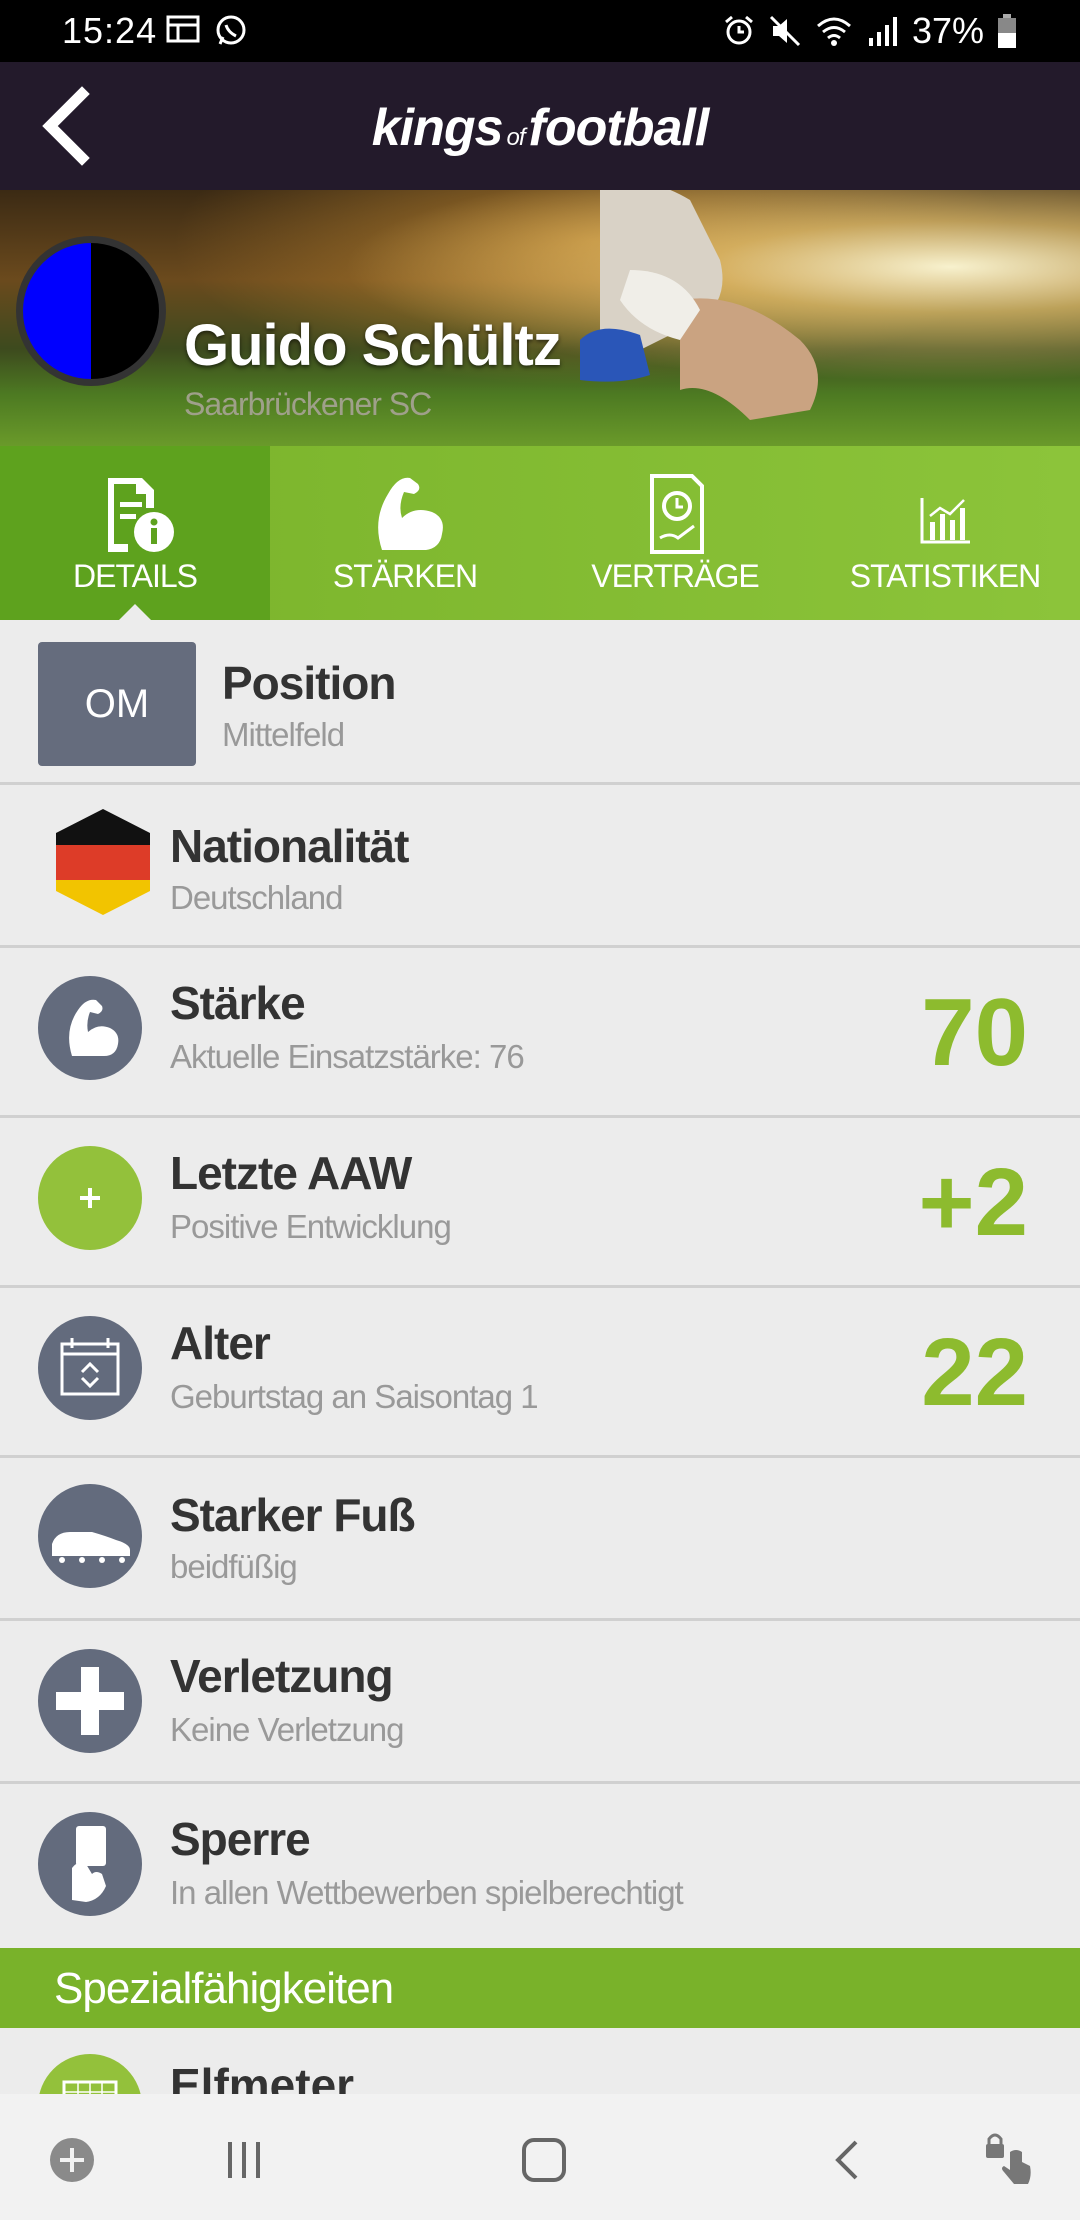 This screenshot has height=2220, width=1080. What do you see at coordinates (1010, 2160) in the screenshot?
I see `touch-lock-icon` at bounding box center [1010, 2160].